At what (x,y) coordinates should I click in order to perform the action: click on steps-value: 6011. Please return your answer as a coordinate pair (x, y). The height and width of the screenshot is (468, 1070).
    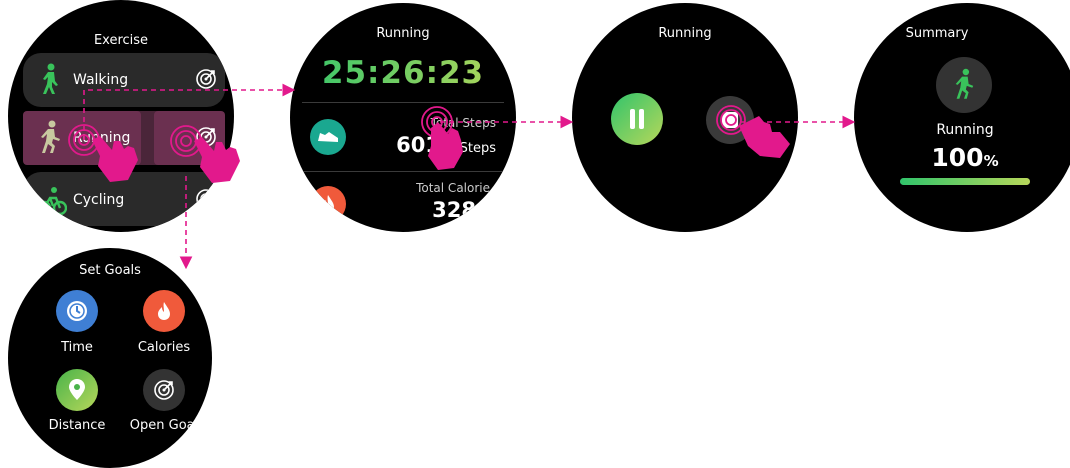
    Looking at the image, I should click on (425, 145).